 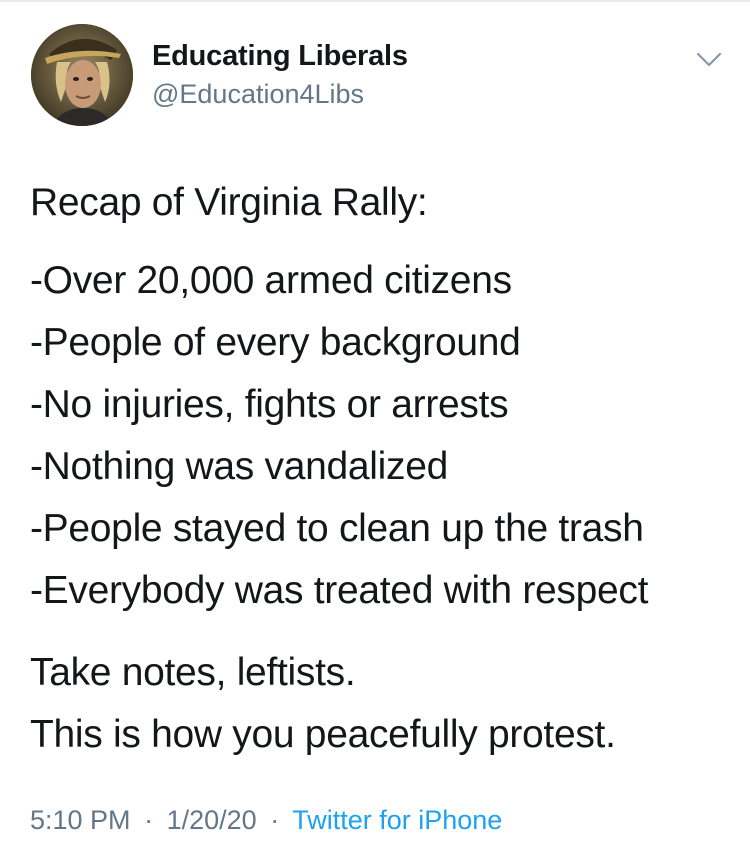 What do you see at coordinates (280, 56) in the screenshot?
I see `display-name: Educating Liberals` at bounding box center [280, 56].